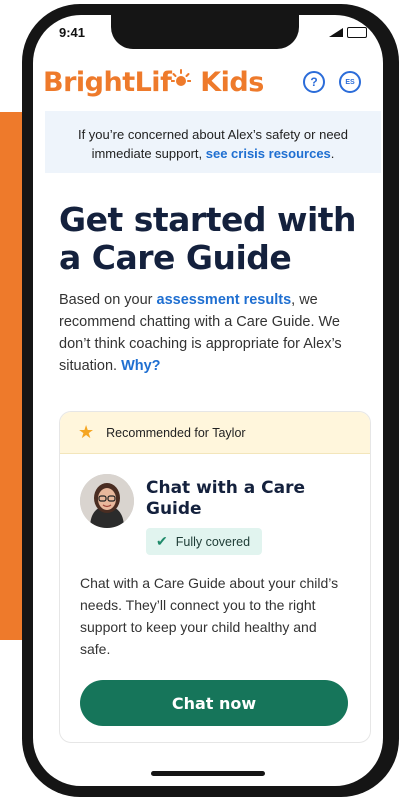  Describe the element at coordinates (224, 300) in the screenshot. I see `assessment-results-link: assessment results` at that location.